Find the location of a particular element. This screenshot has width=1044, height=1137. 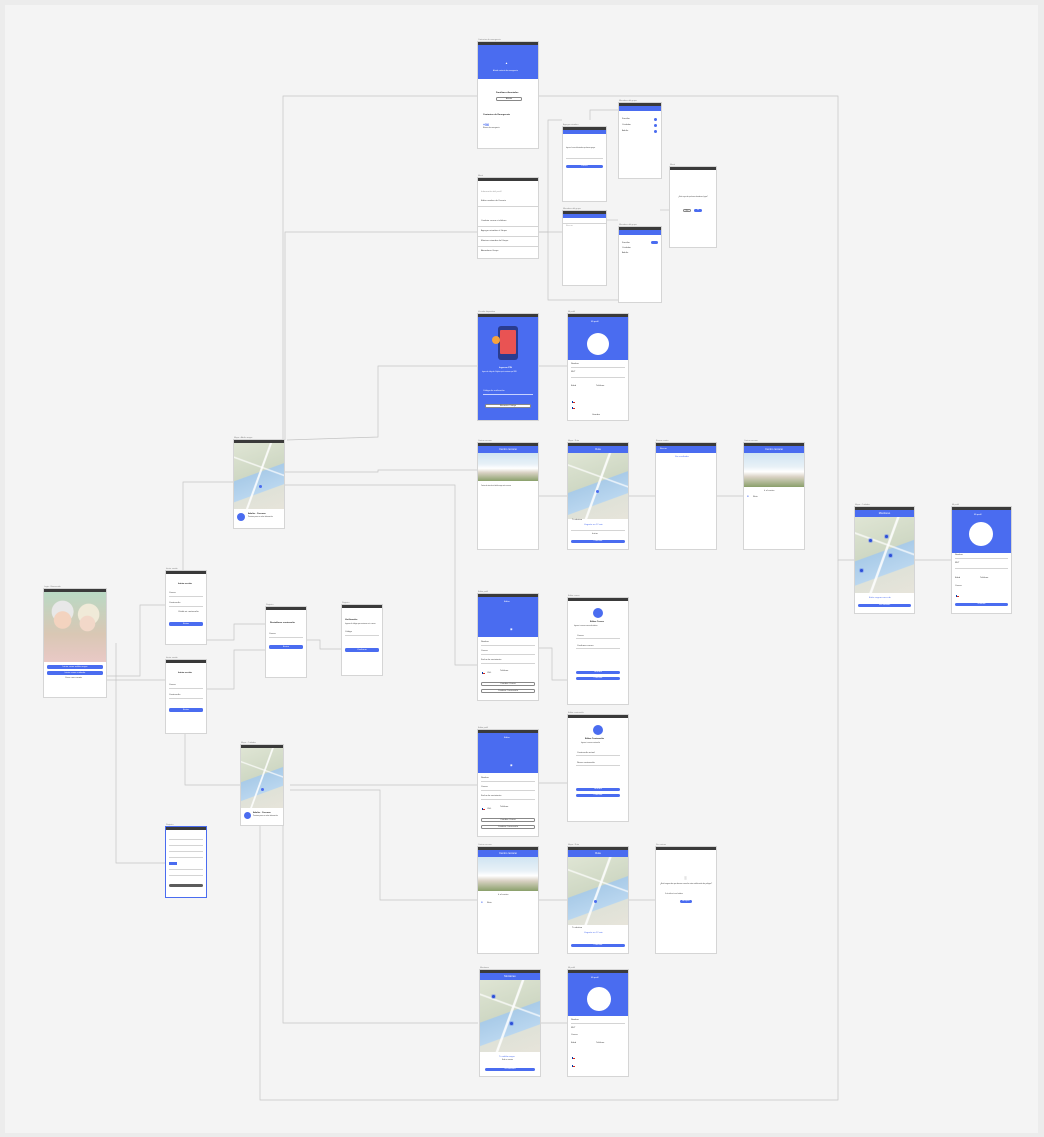

danger-accept-button: Aceptar is located at coordinates (686, 901).